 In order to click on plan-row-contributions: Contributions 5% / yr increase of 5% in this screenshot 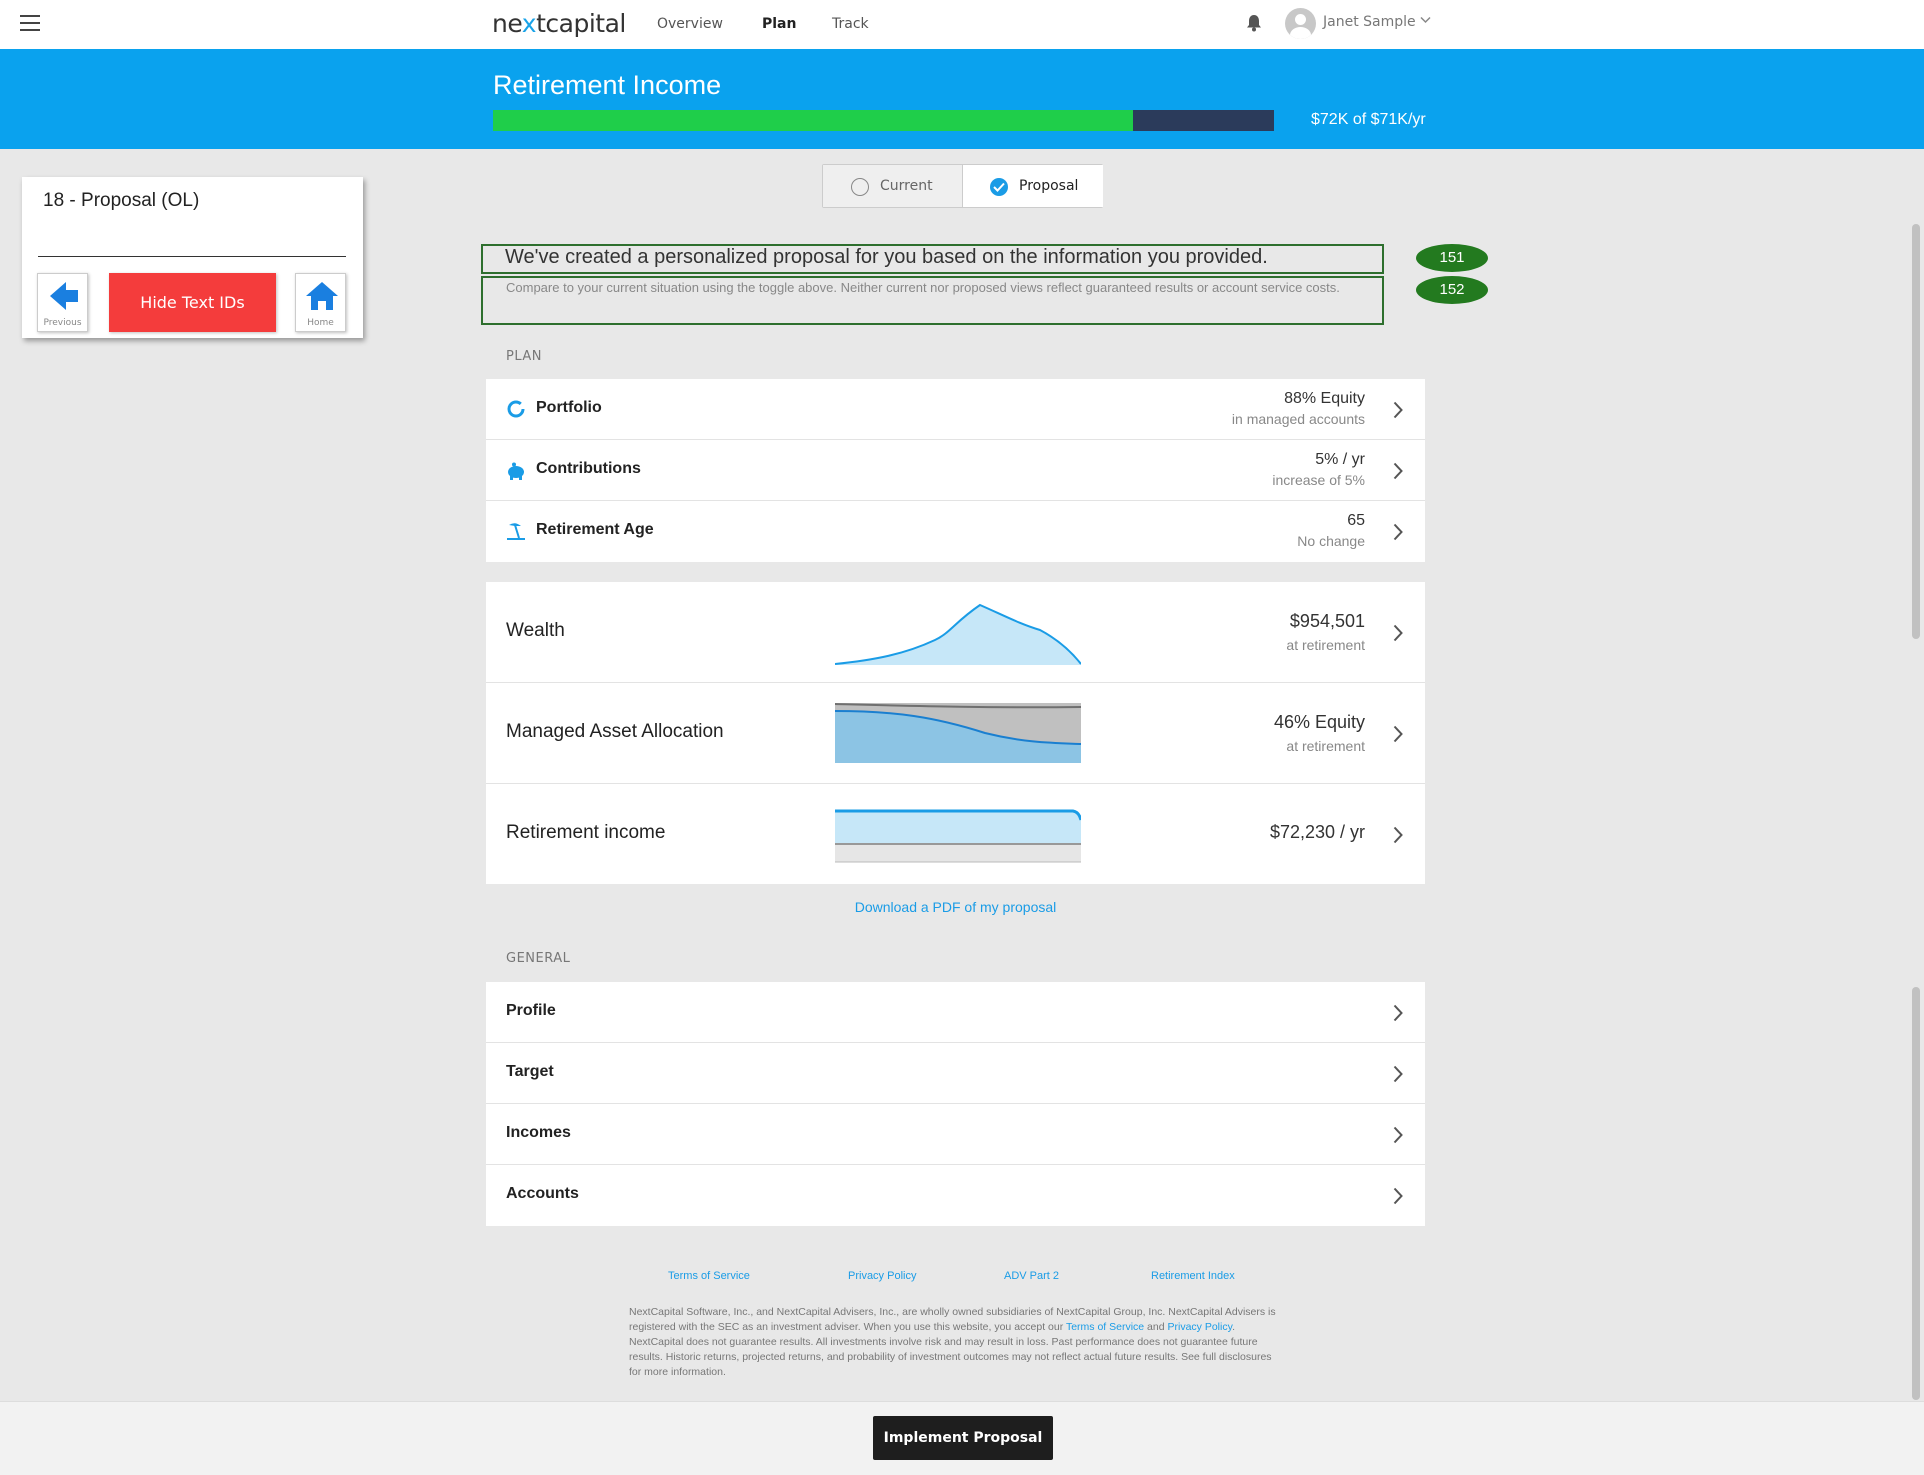, I will do `click(955, 470)`.